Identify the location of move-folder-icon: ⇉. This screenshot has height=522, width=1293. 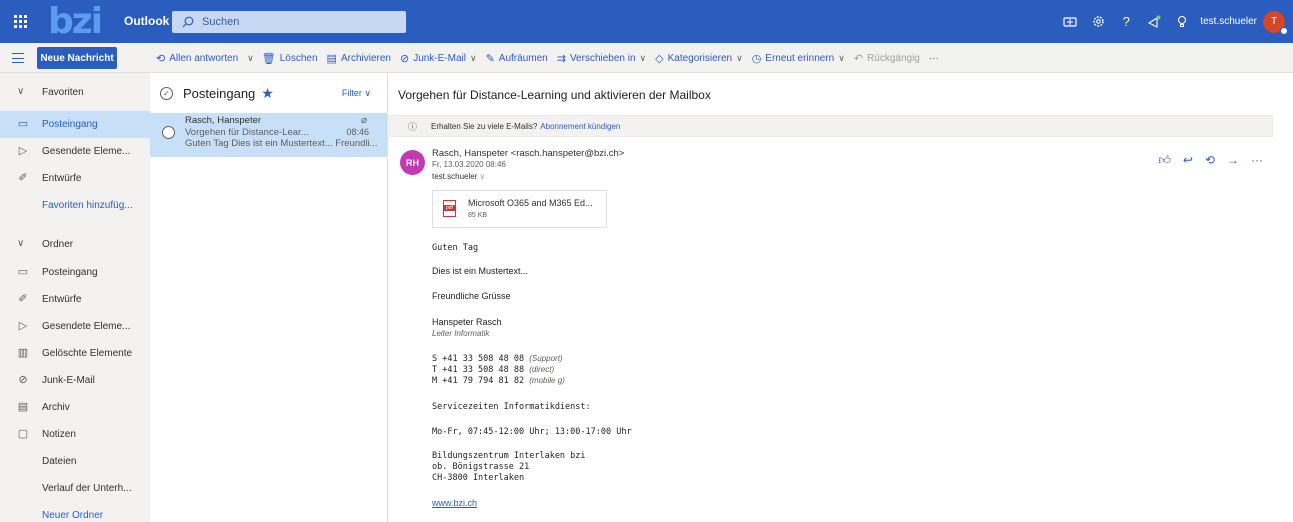
(561, 58).